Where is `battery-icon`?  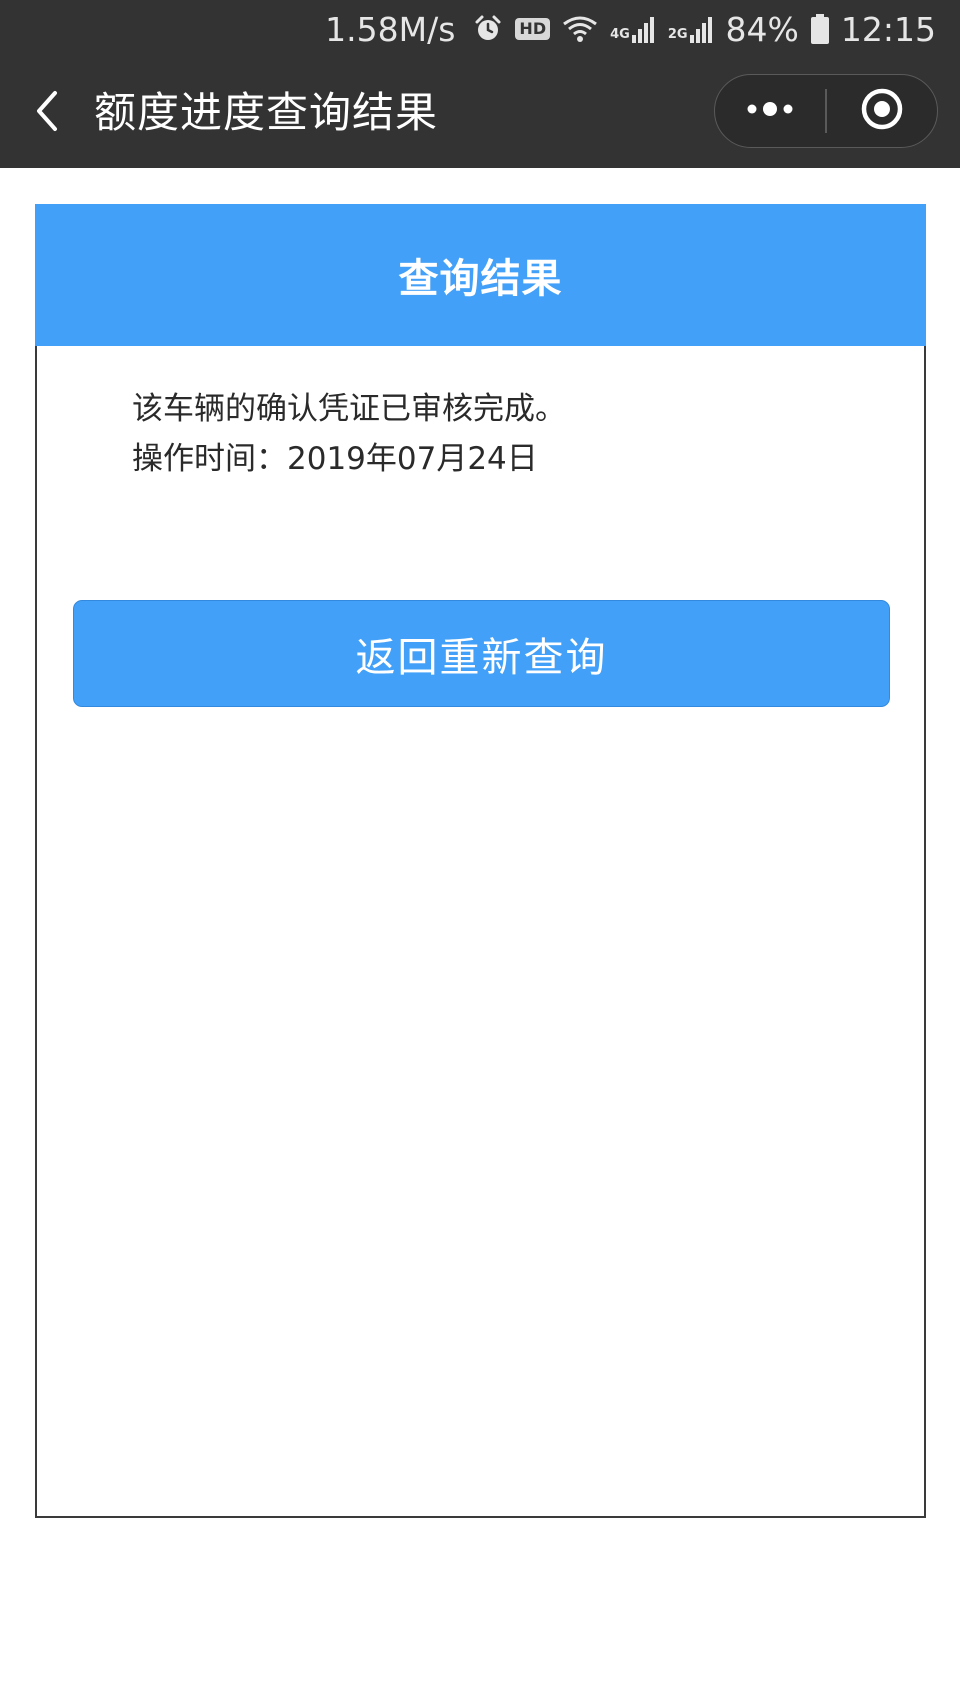 battery-icon is located at coordinates (819, 29).